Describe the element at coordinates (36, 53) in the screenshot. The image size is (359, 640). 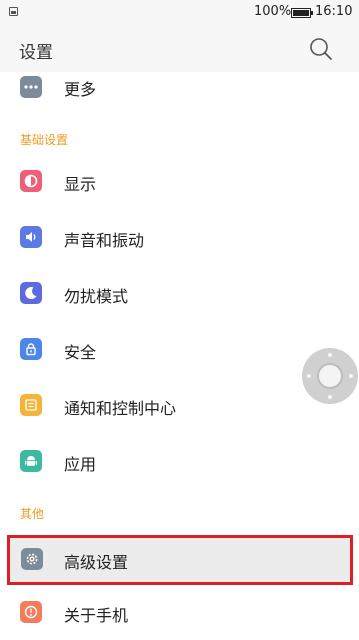
I see `page-title: 设置` at that location.